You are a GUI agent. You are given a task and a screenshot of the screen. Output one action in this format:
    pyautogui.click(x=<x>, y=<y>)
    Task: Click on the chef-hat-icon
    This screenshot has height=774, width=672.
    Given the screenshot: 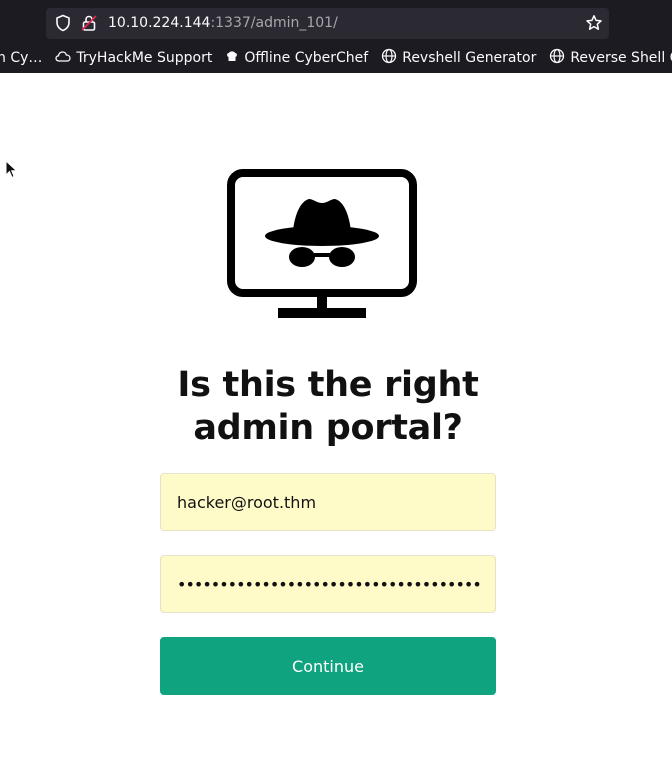 What is the action you would take?
    pyautogui.click(x=234, y=58)
    